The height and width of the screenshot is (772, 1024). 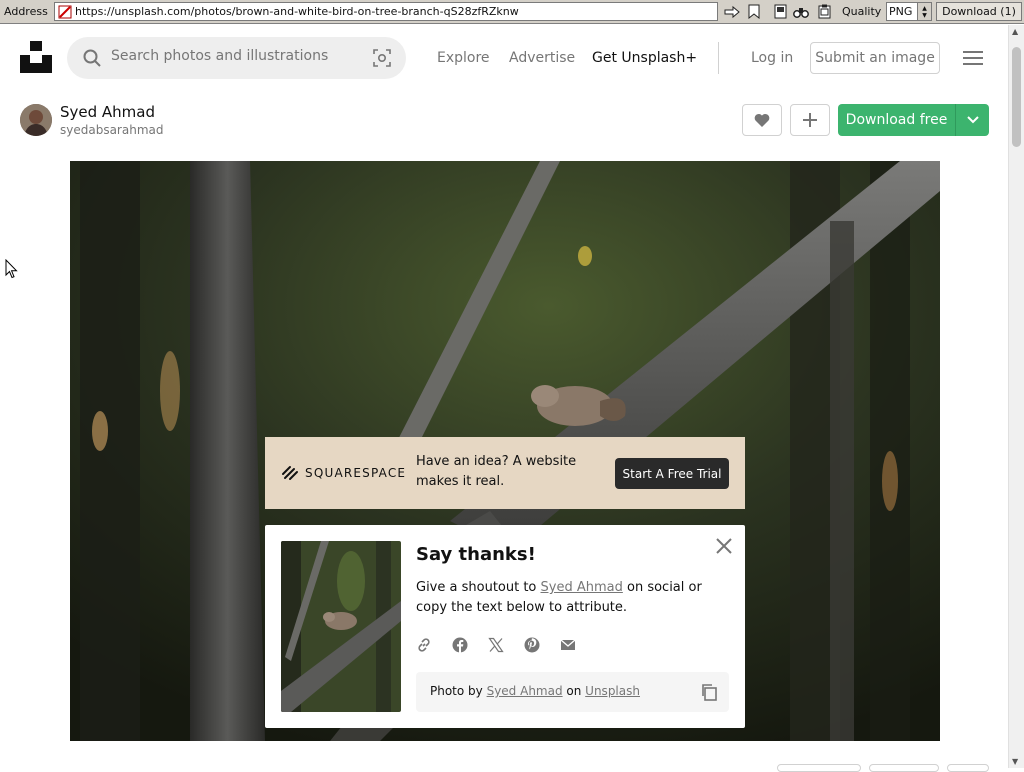 I want to click on scroll-down-arrow-icon: ▼, so click(x=1015, y=761).